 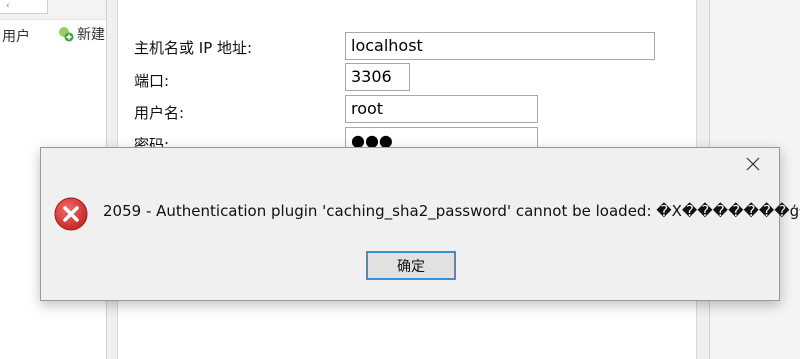 I want to click on username-input: root, so click(x=441, y=109).